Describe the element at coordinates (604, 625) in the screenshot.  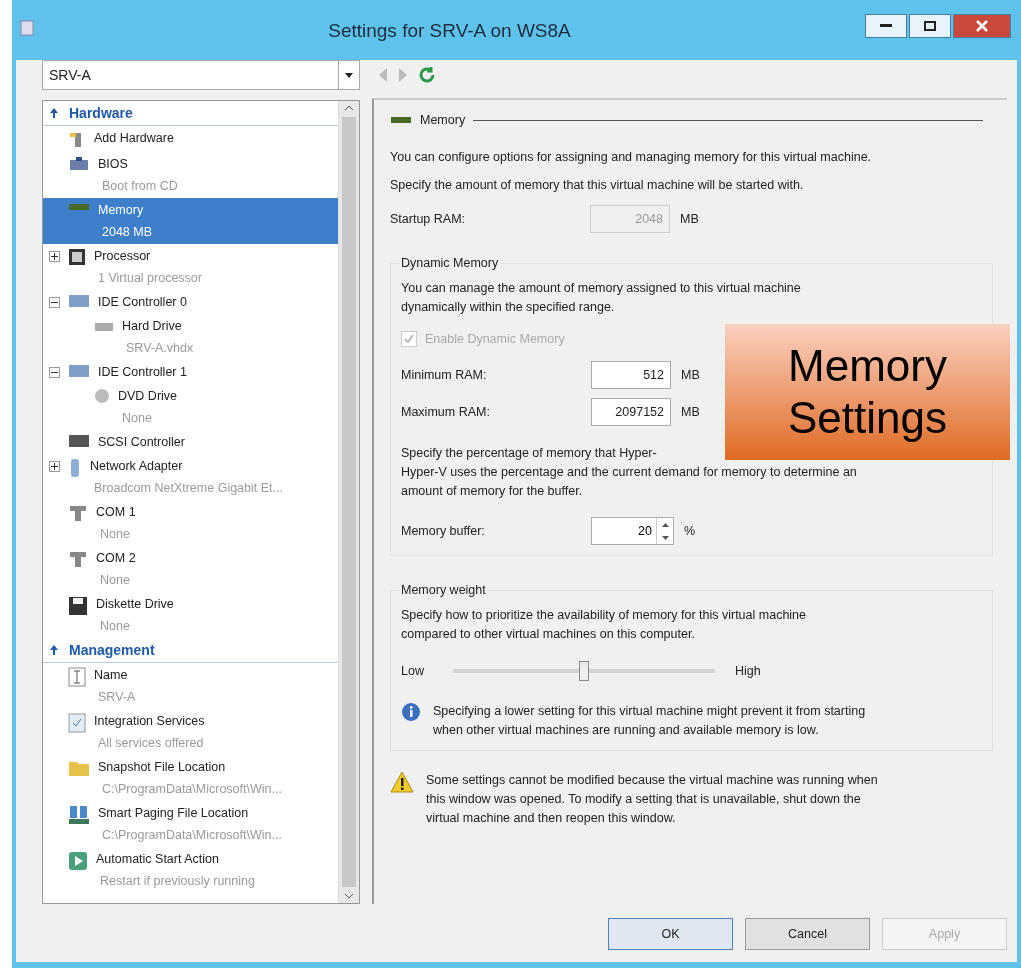
I see `description-text: Specify how to prioritize the availability of memory for this virtual machine compared to other virtual machines on this computer.` at that location.